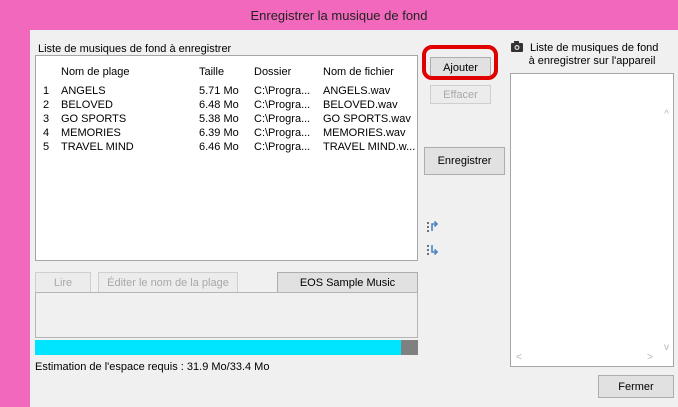 This screenshot has width=678, height=407. What do you see at coordinates (272, 72) in the screenshot?
I see `column-header-folder: Dossier` at bounding box center [272, 72].